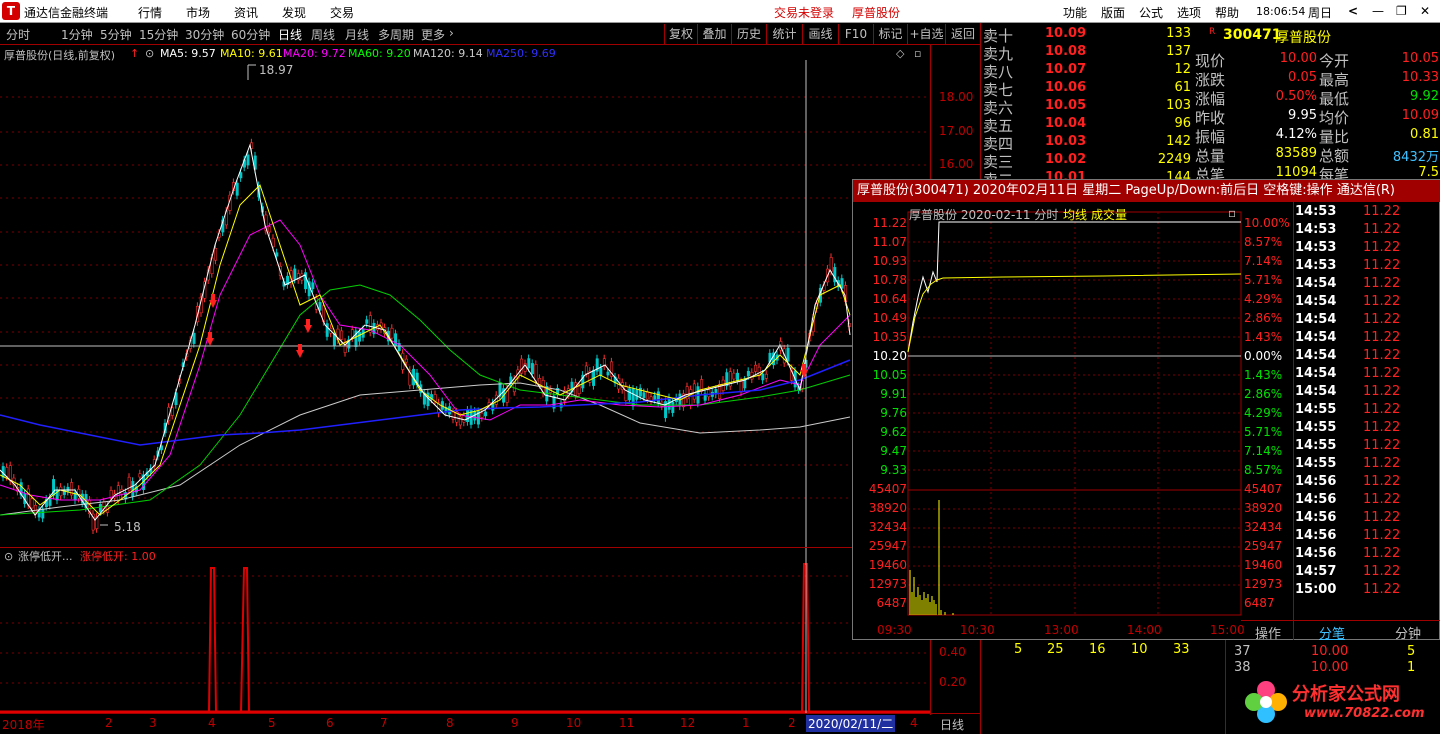 The image size is (1440, 734). Describe the element at coordinates (1065, 123) in the screenshot. I see `ask-price: 10.04` at that location.